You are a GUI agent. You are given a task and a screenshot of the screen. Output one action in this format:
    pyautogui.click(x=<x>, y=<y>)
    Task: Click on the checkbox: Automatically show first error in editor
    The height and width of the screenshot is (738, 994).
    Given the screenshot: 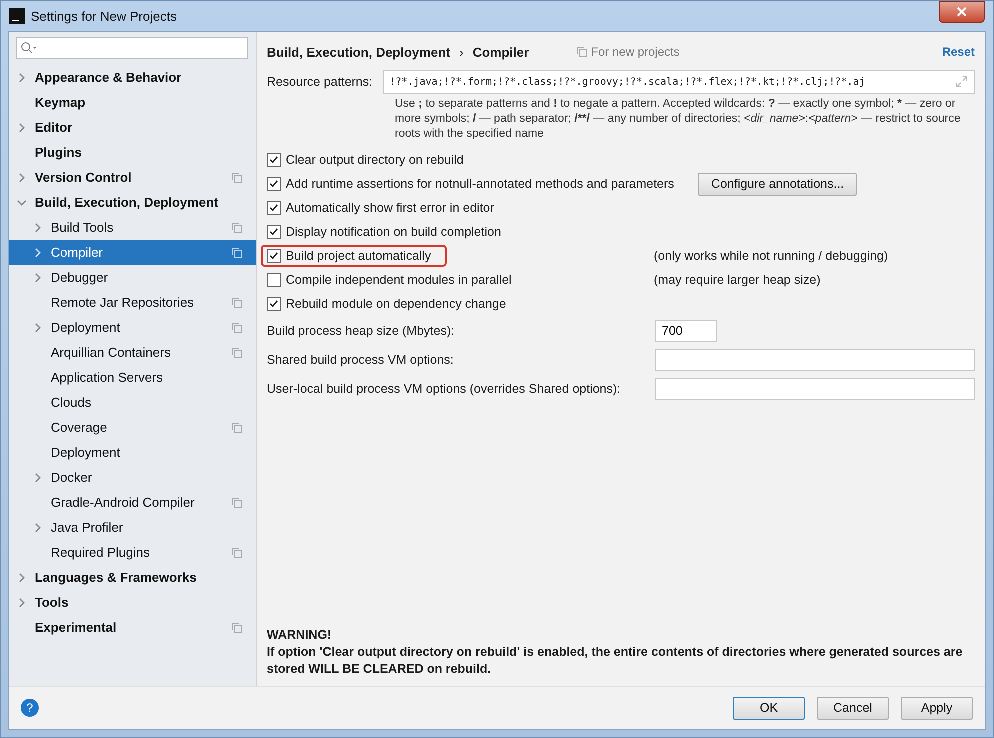 What is the action you would take?
    pyautogui.click(x=385, y=208)
    